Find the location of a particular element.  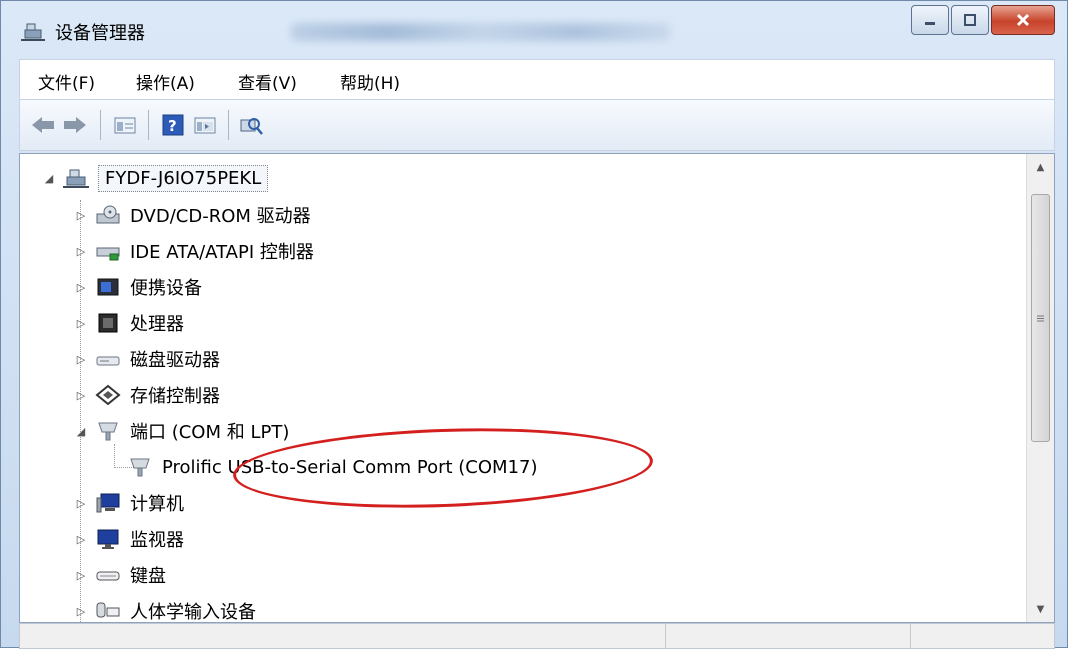

tree-item-label: IDE ATA/ATAPI 控制器 is located at coordinates (222, 252).